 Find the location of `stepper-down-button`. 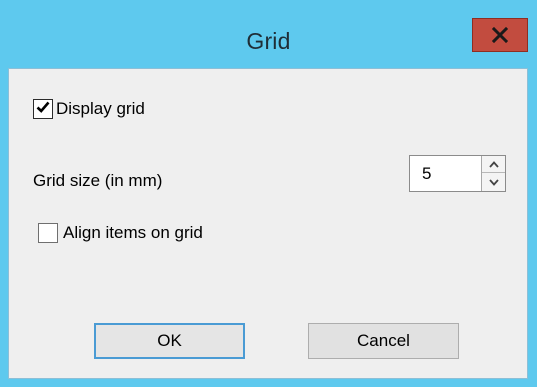

stepper-down-button is located at coordinates (493, 181).